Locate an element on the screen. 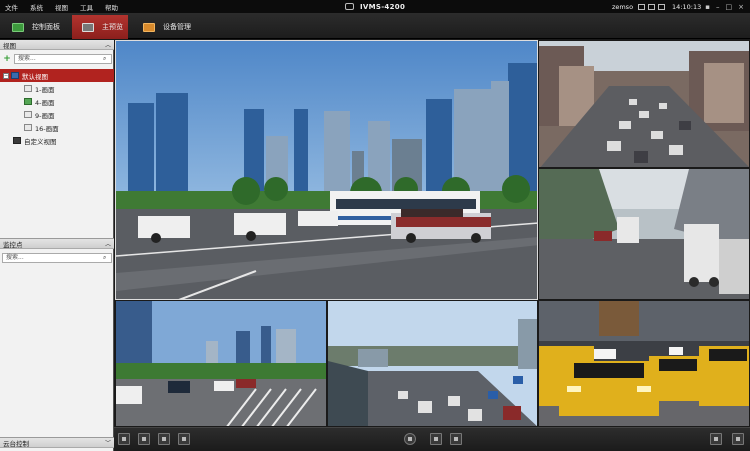 This screenshot has height=451, width=750. camera-section-header: 监控点 ︿ is located at coordinates (57, 244).